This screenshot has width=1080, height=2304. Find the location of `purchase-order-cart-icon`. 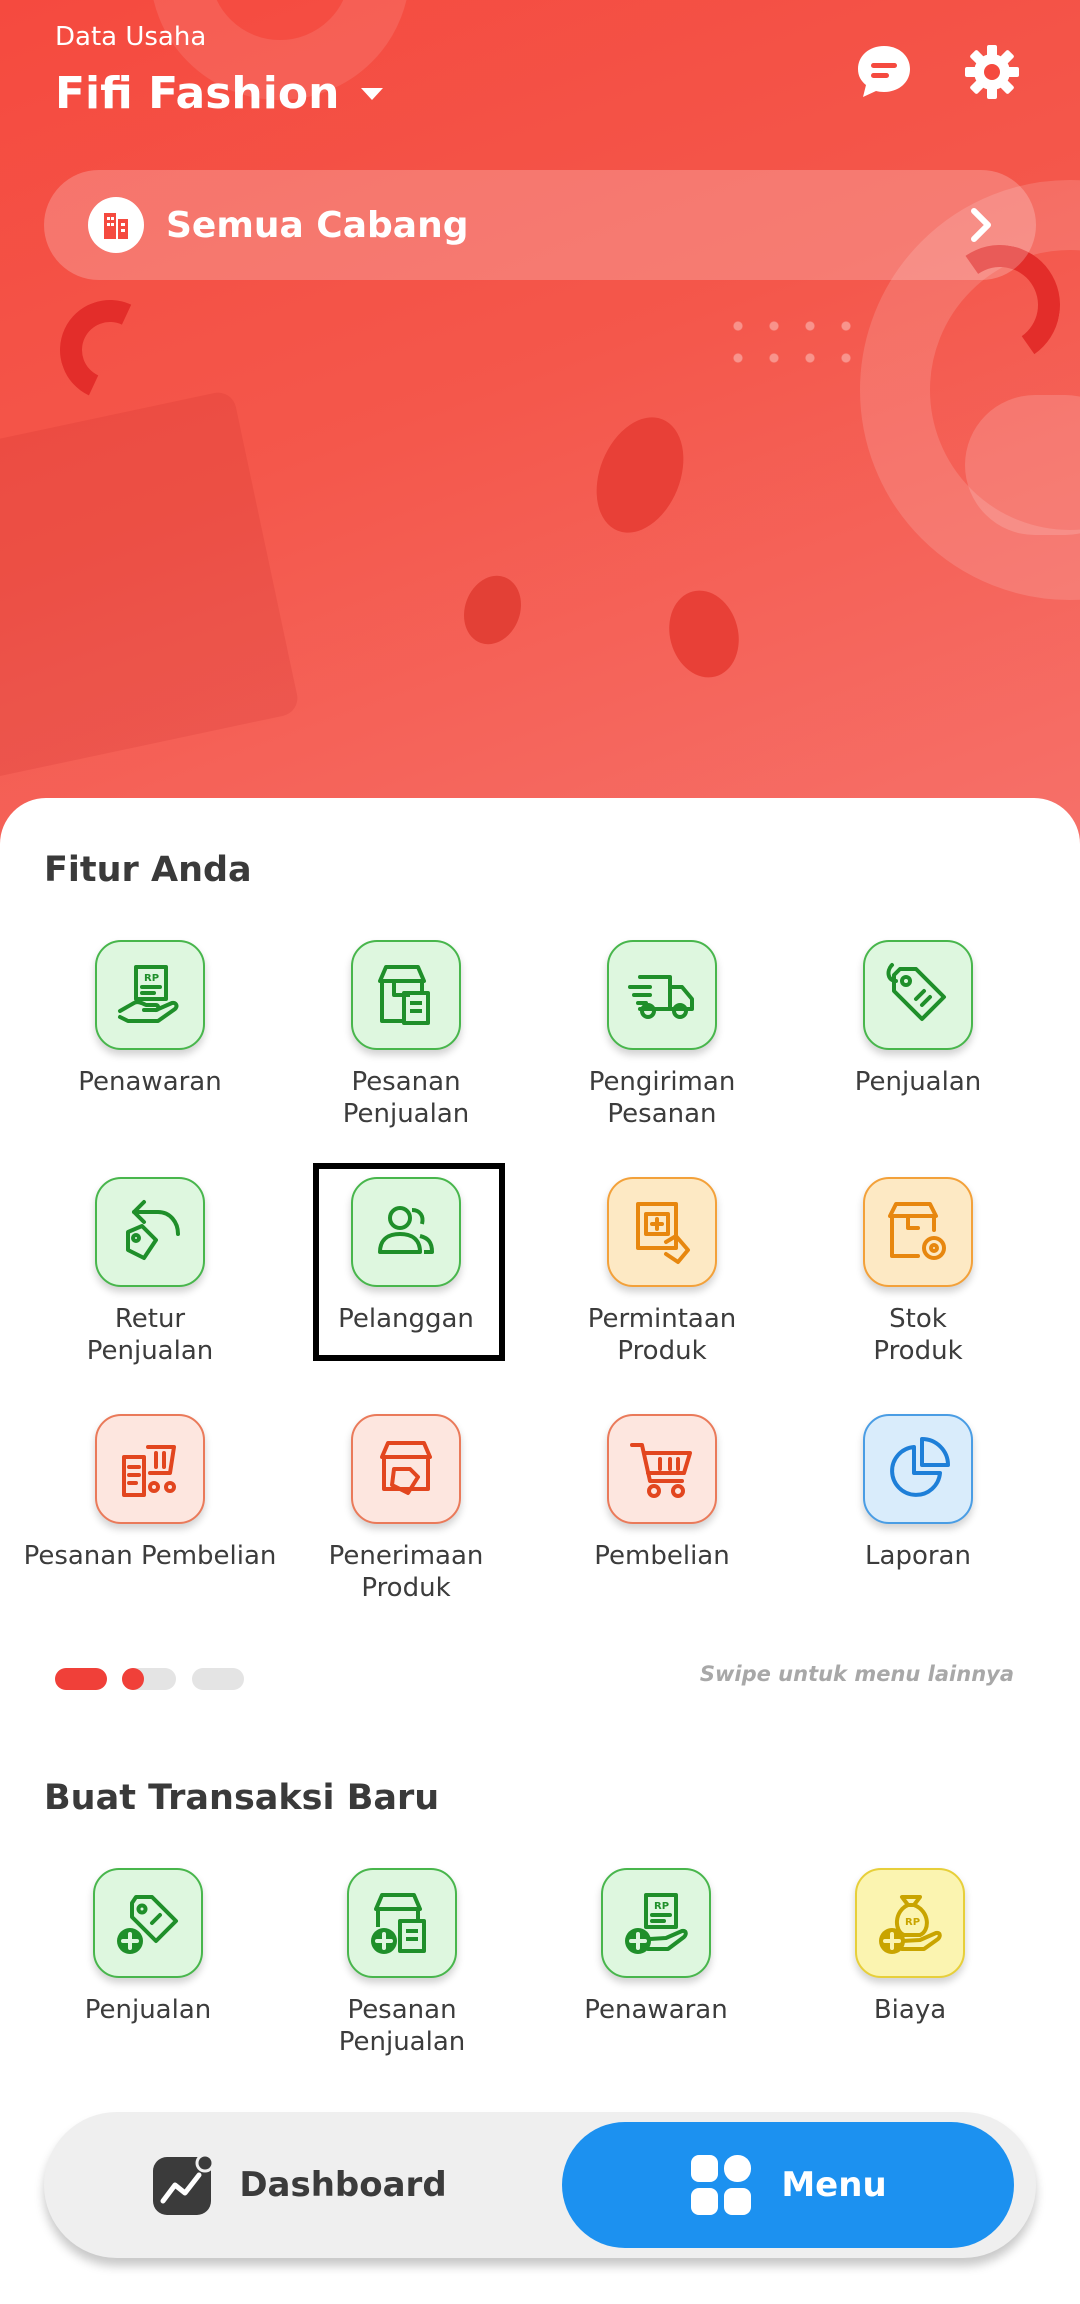

purchase-order-cart-icon is located at coordinates (149, 1471).